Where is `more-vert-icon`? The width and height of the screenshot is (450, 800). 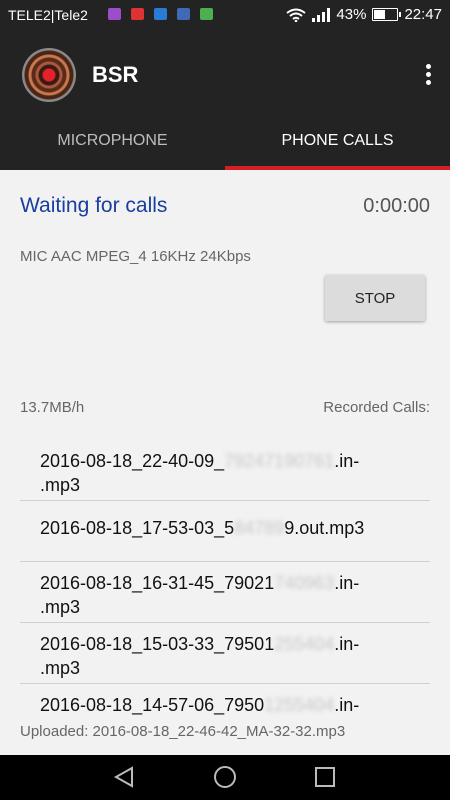
more-vert-icon is located at coordinates (429, 75).